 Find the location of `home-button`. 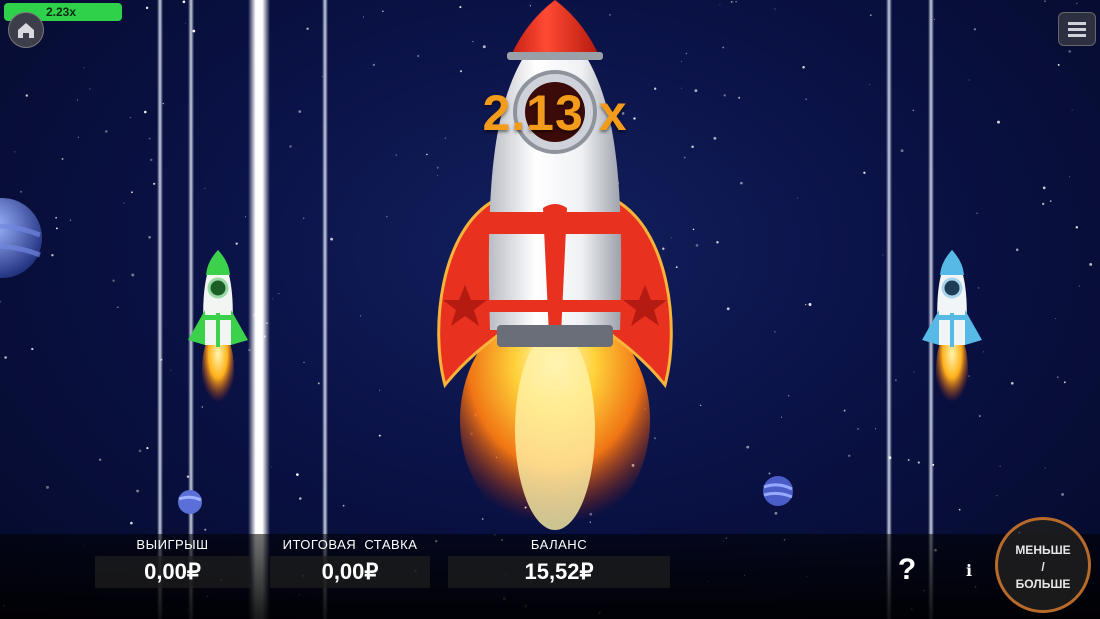

home-button is located at coordinates (26, 30).